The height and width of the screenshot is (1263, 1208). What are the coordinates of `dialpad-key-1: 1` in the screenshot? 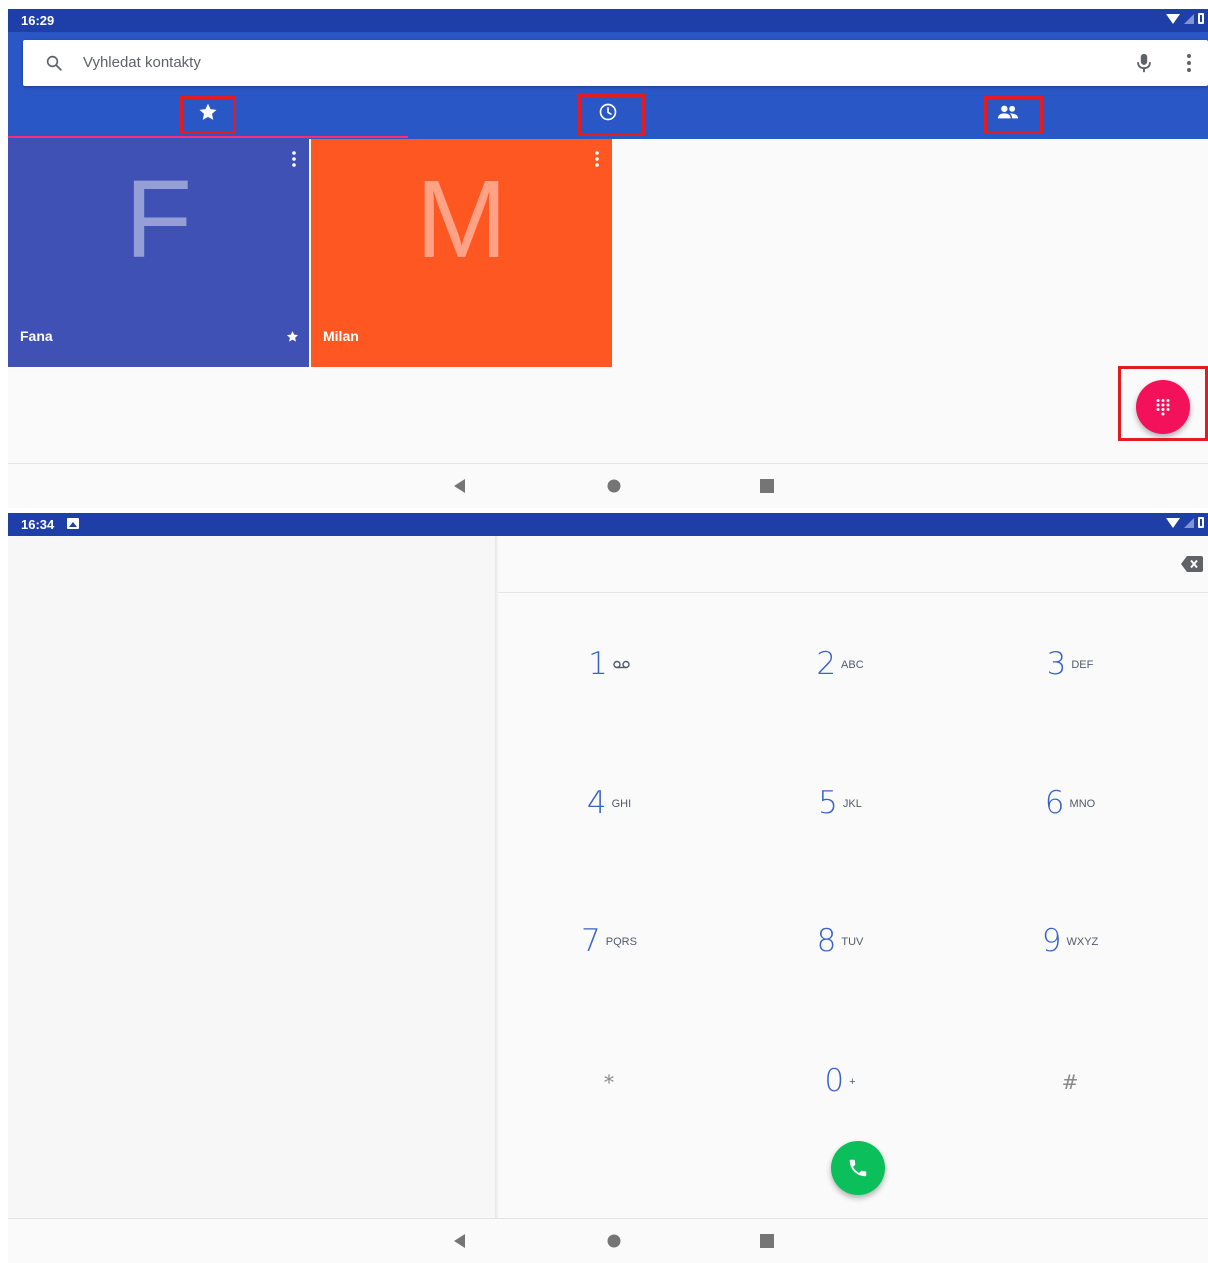 It's located at (609, 676).